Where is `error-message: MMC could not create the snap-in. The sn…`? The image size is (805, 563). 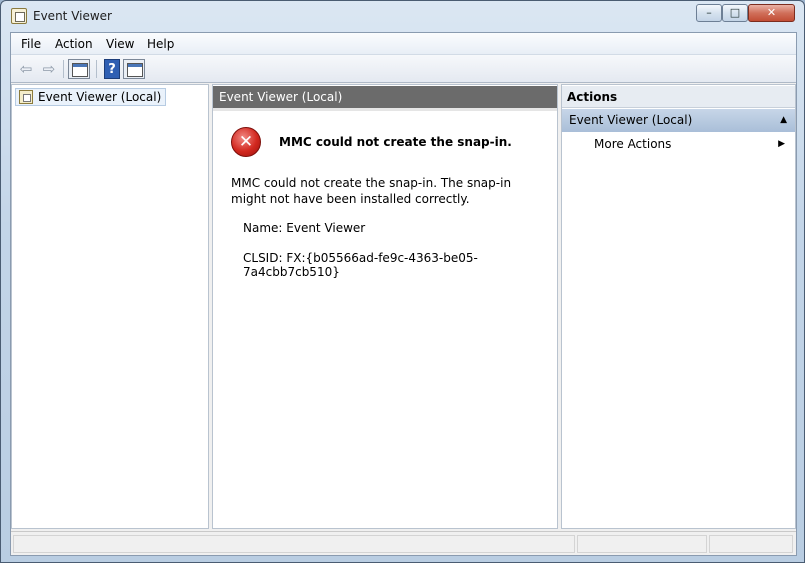
error-message: MMC could not create the snap-in. The sn… is located at coordinates (371, 191).